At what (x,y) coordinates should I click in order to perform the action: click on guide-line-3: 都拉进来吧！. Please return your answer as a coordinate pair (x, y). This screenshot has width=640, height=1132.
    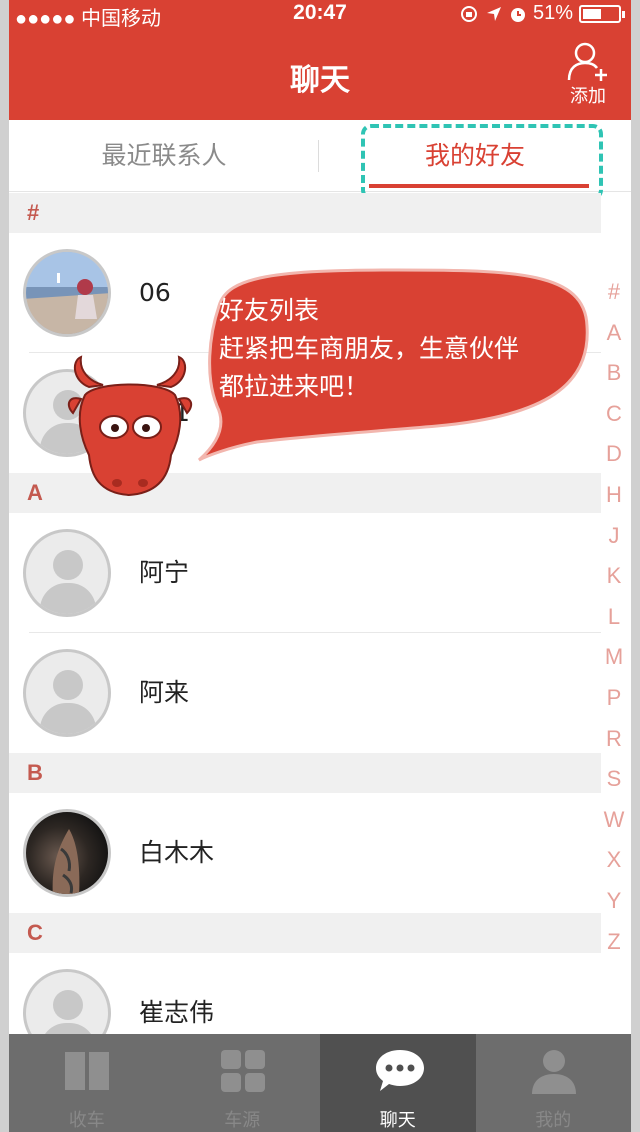
    Looking at the image, I should click on (294, 386).